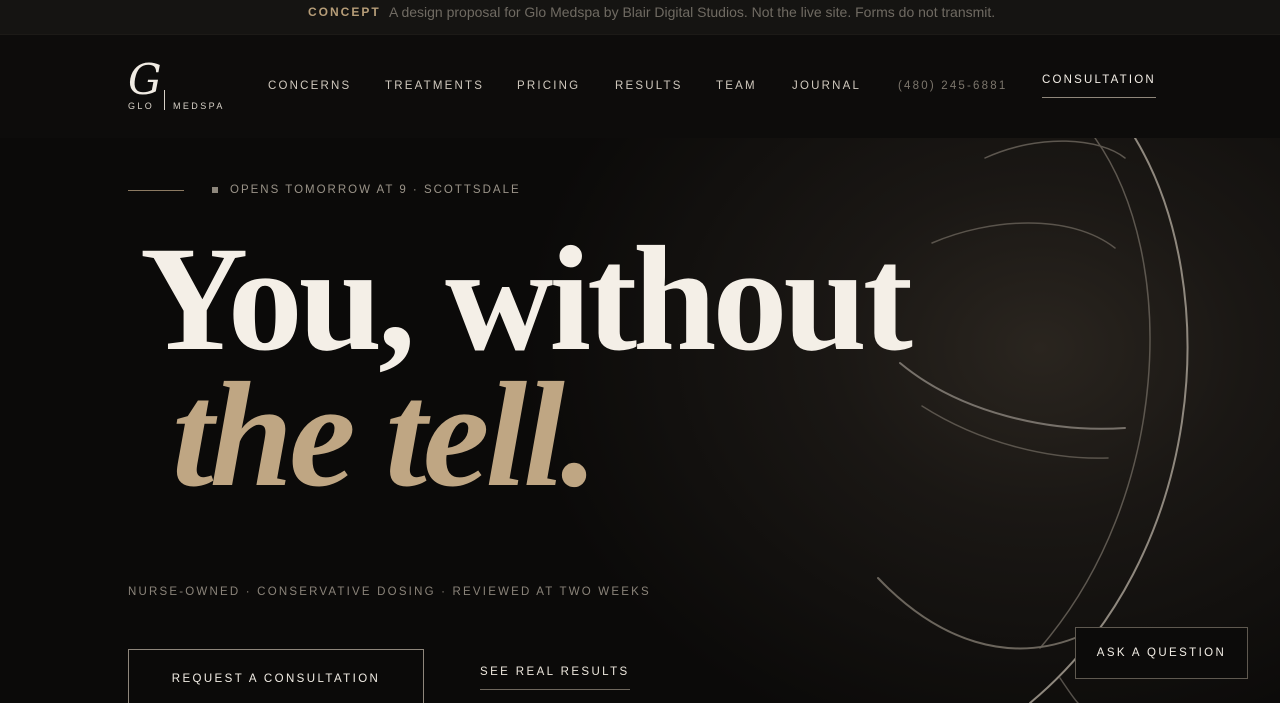  Describe the element at coordinates (156, 190) in the screenshot. I see `eyebrow-rule` at that location.